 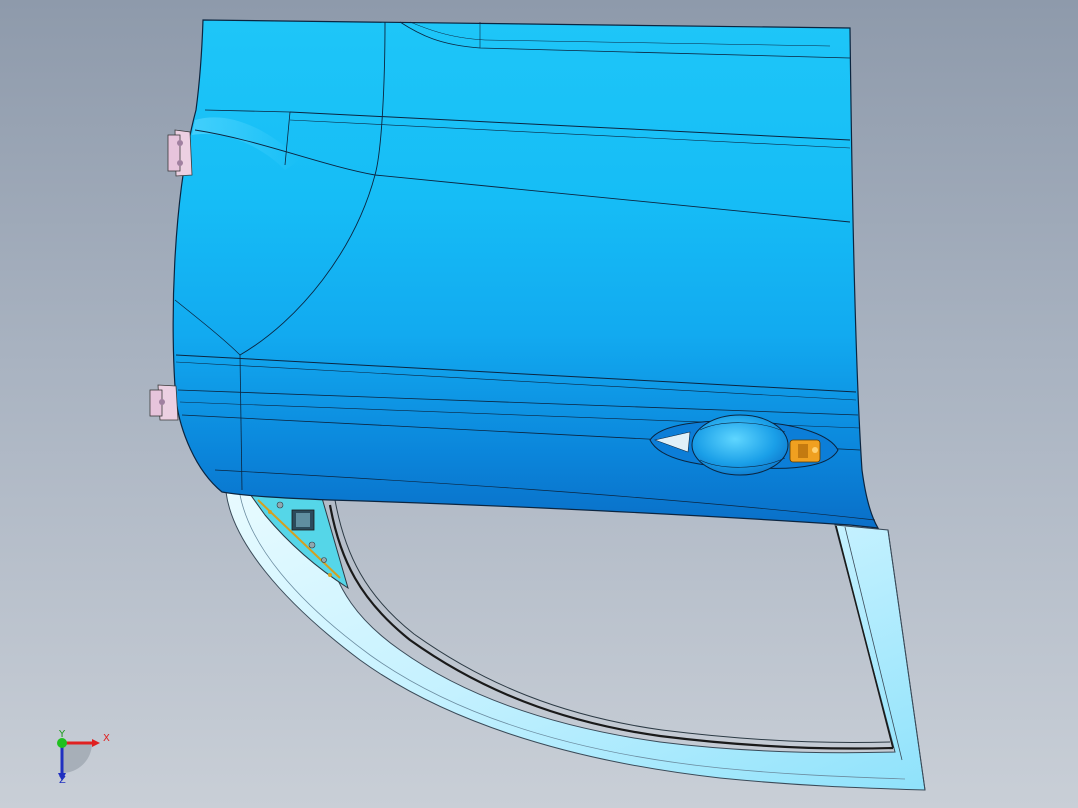 What do you see at coordinates (164, 402) in the screenshot?
I see `lower-hinge` at bounding box center [164, 402].